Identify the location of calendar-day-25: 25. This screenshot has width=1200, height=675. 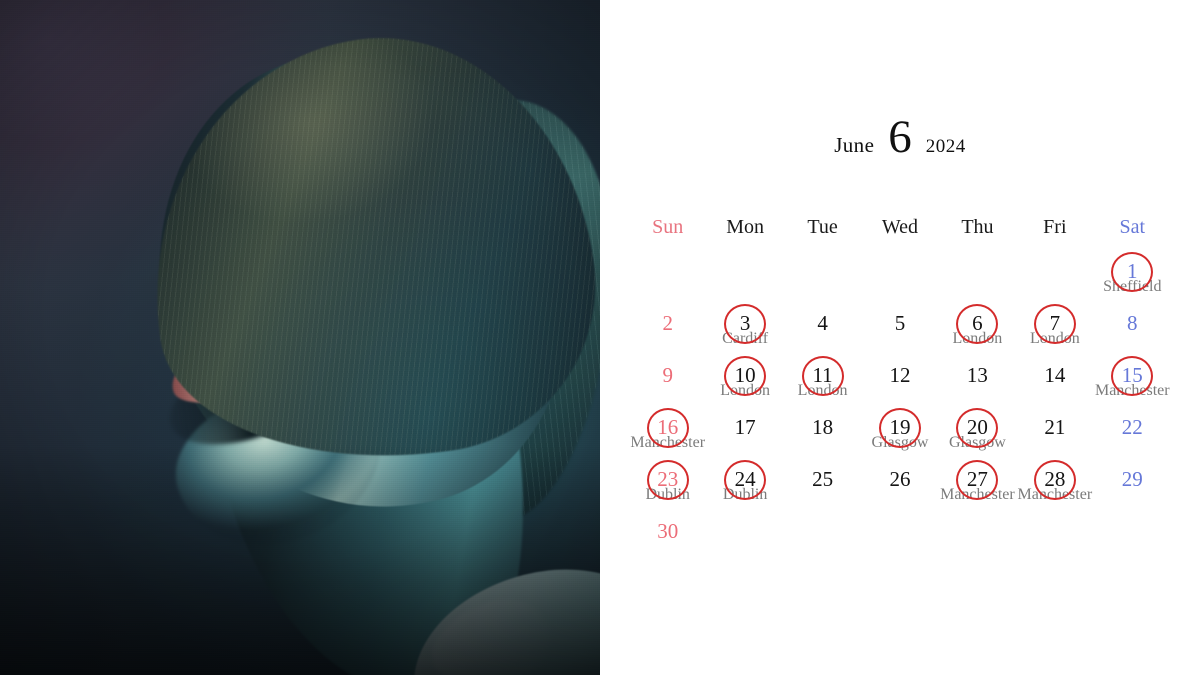
(822, 490).